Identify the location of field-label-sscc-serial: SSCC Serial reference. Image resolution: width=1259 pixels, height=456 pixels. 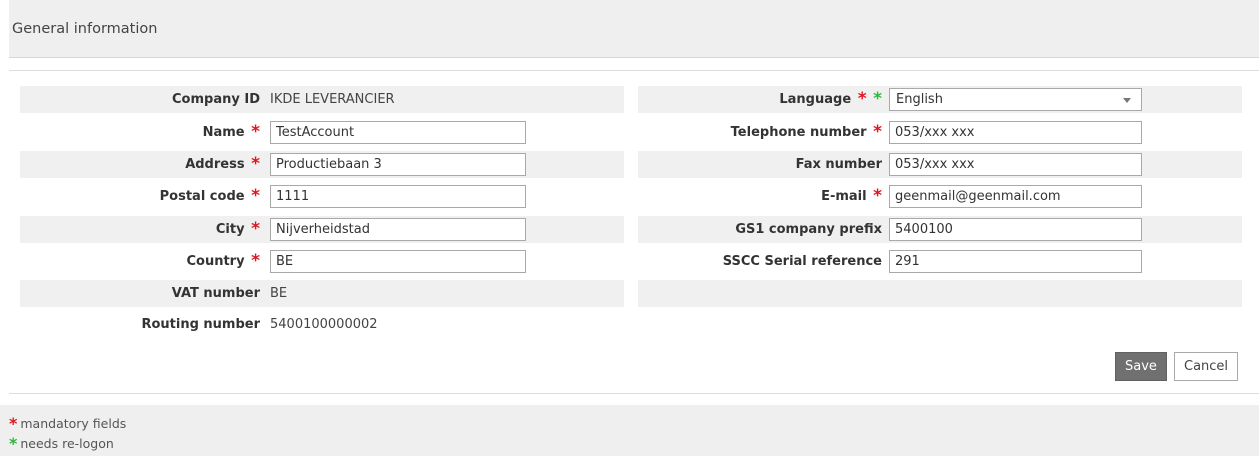
(802, 261).